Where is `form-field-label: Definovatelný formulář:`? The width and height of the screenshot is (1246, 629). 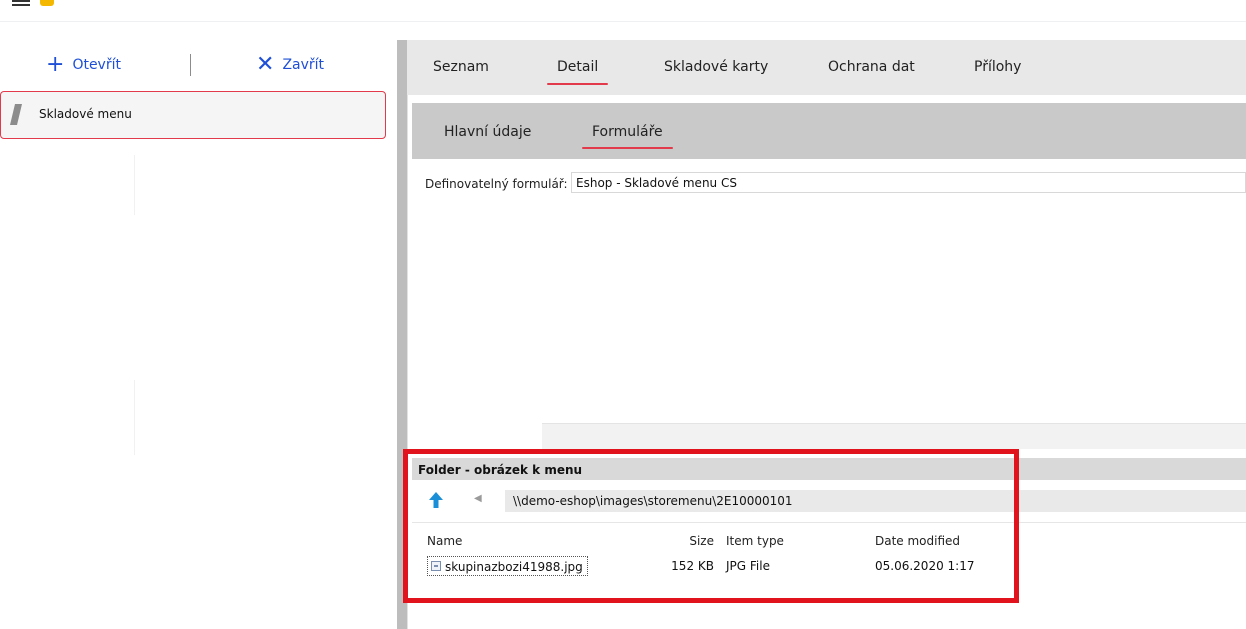 form-field-label: Definovatelný formulář: is located at coordinates (496, 184).